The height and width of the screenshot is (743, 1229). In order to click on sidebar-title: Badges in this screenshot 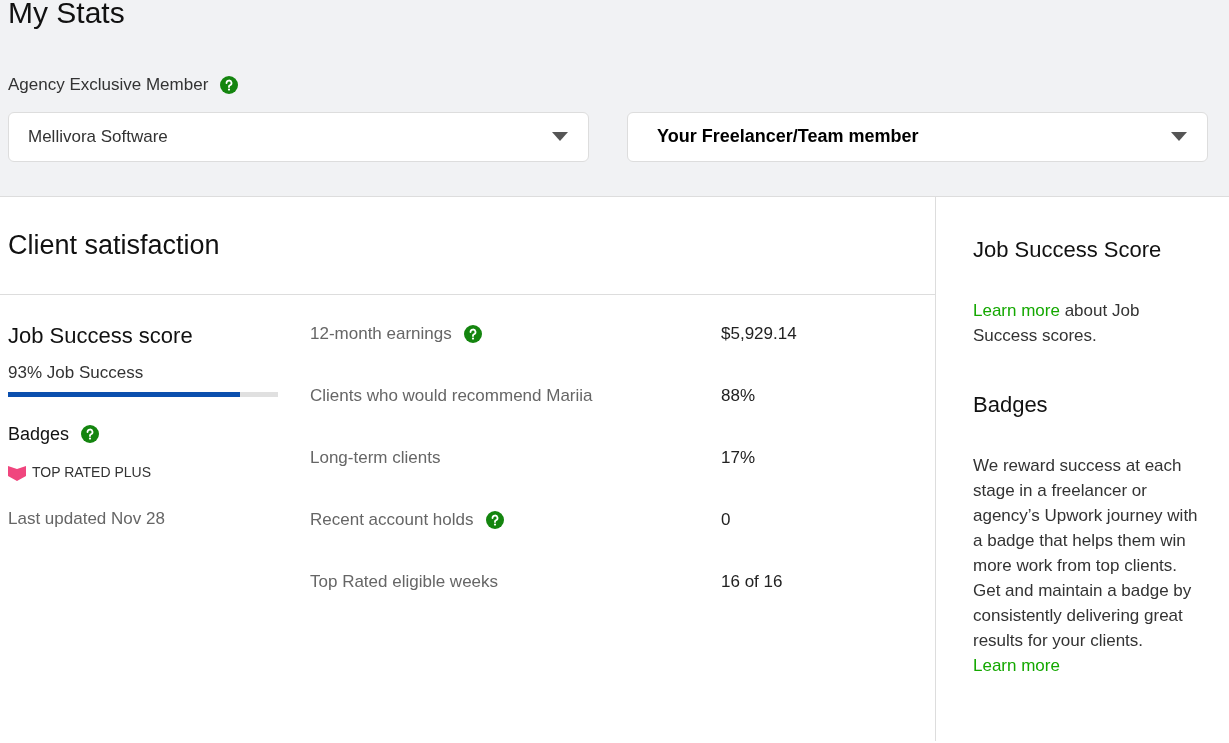, I will do `click(1011, 405)`.